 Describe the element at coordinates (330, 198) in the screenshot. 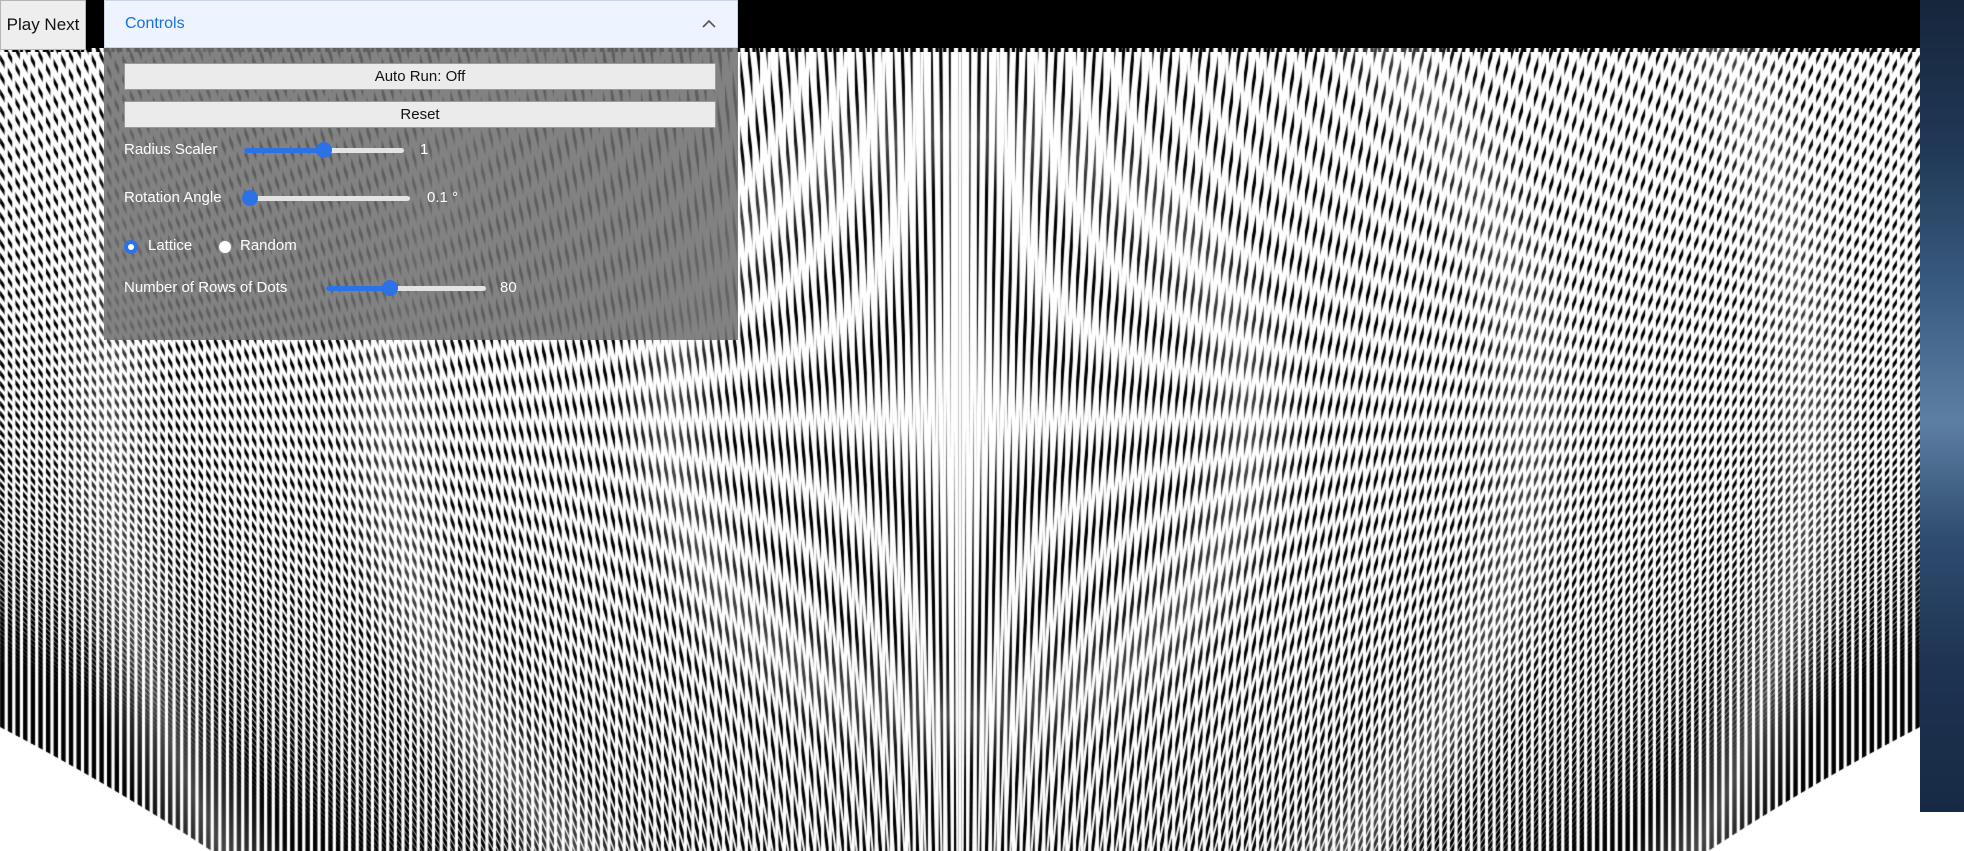

I see `slider-track` at that location.